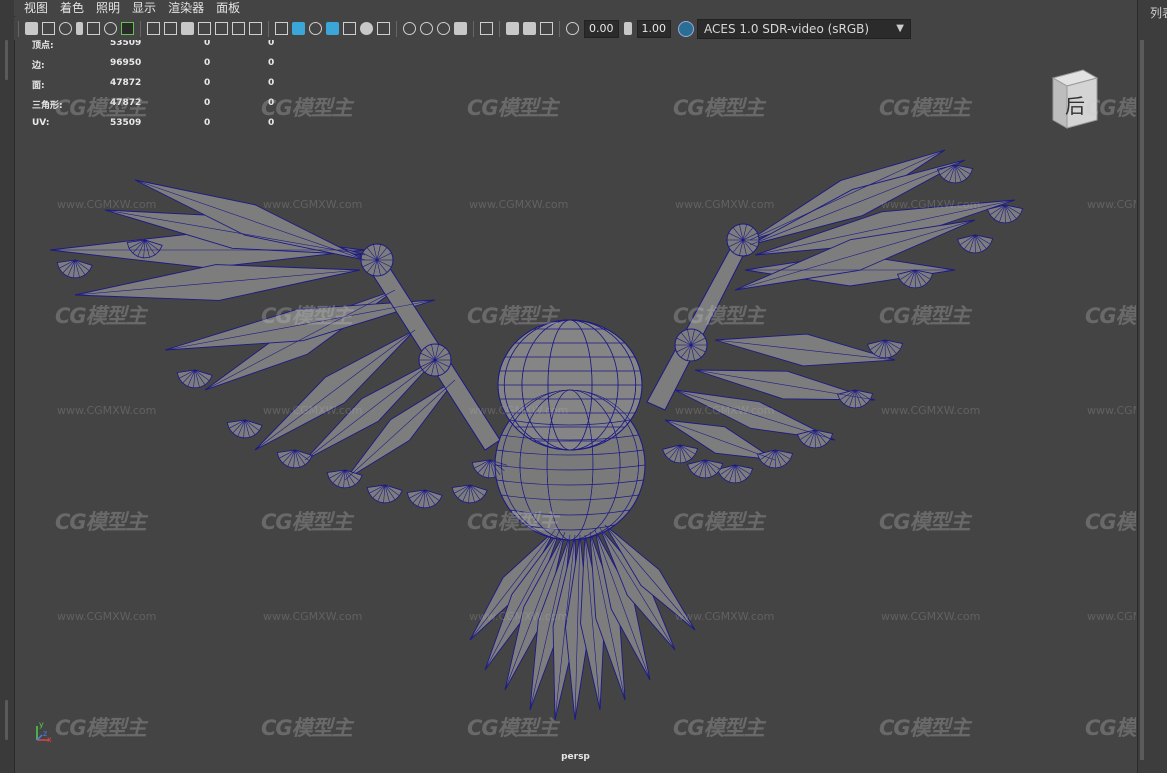 Image resolution: width=1167 pixels, height=773 pixels. What do you see at coordinates (575, 757) in the screenshot?
I see `camera-label: persp` at bounding box center [575, 757].